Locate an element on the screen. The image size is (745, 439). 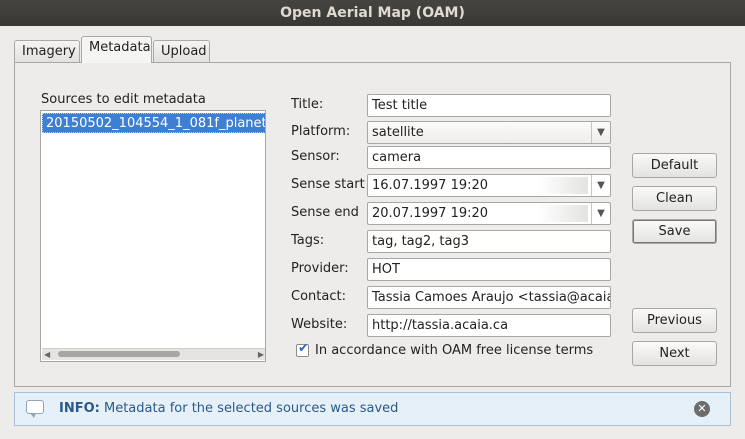
sources-heading: Sources to edit metadata is located at coordinates (123, 99).